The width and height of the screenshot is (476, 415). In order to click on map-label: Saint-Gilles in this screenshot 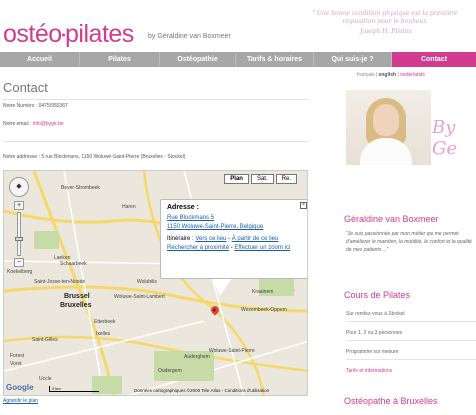, I will do `click(45, 340)`.